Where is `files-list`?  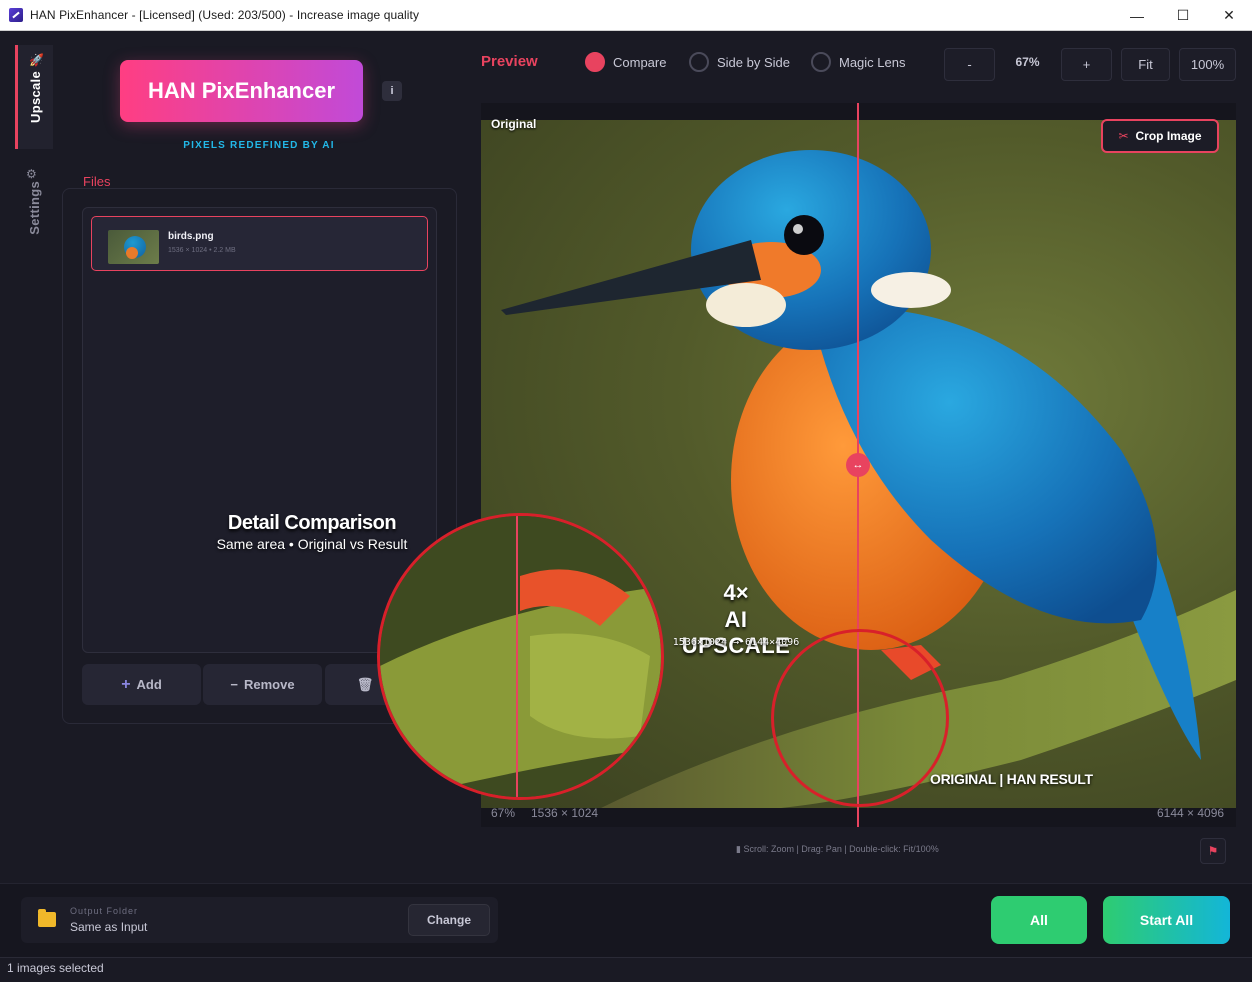
files-list is located at coordinates (259, 430).